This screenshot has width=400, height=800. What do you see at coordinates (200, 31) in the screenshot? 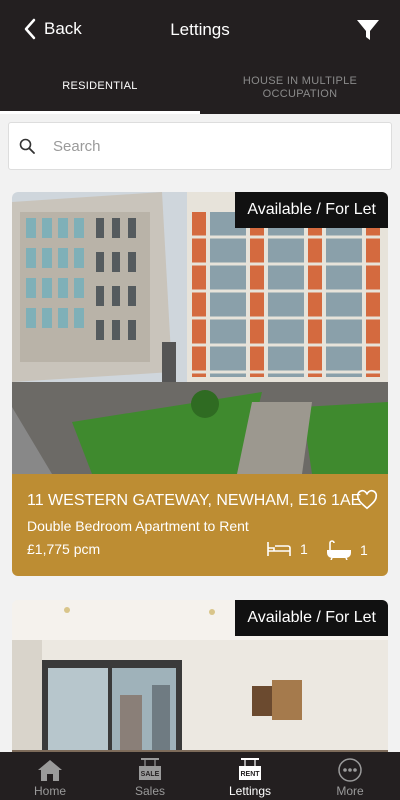
I see `top-bar: Back Lettings` at bounding box center [200, 31].